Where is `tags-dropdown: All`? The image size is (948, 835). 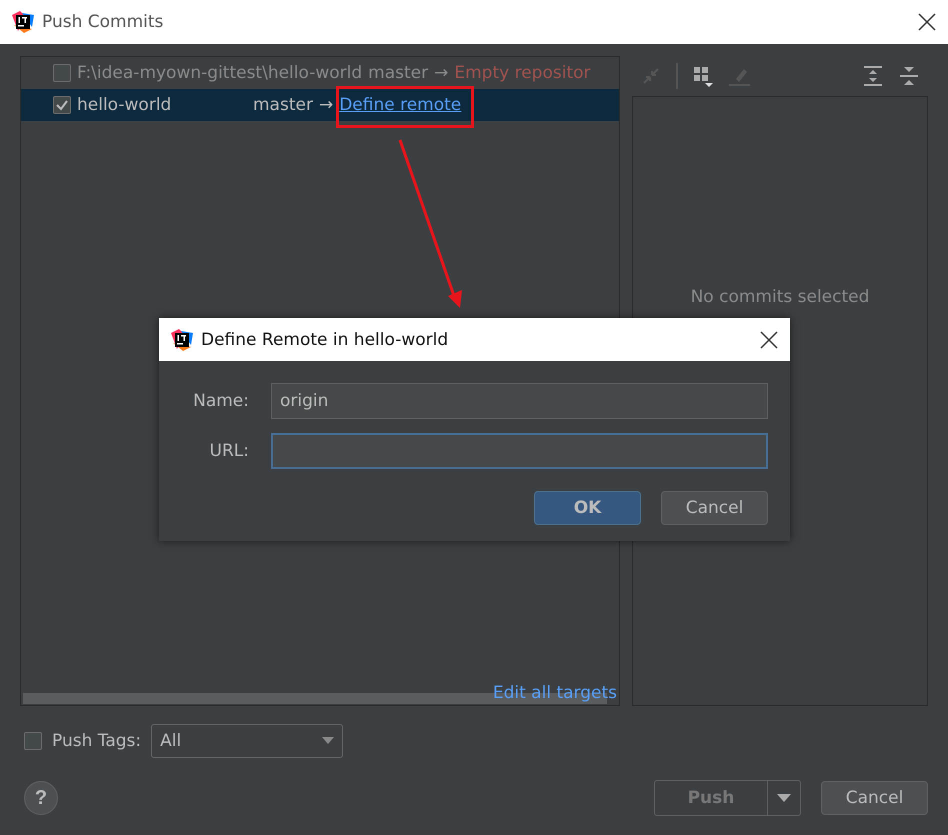
tags-dropdown: All is located at coordinates (247, 741).